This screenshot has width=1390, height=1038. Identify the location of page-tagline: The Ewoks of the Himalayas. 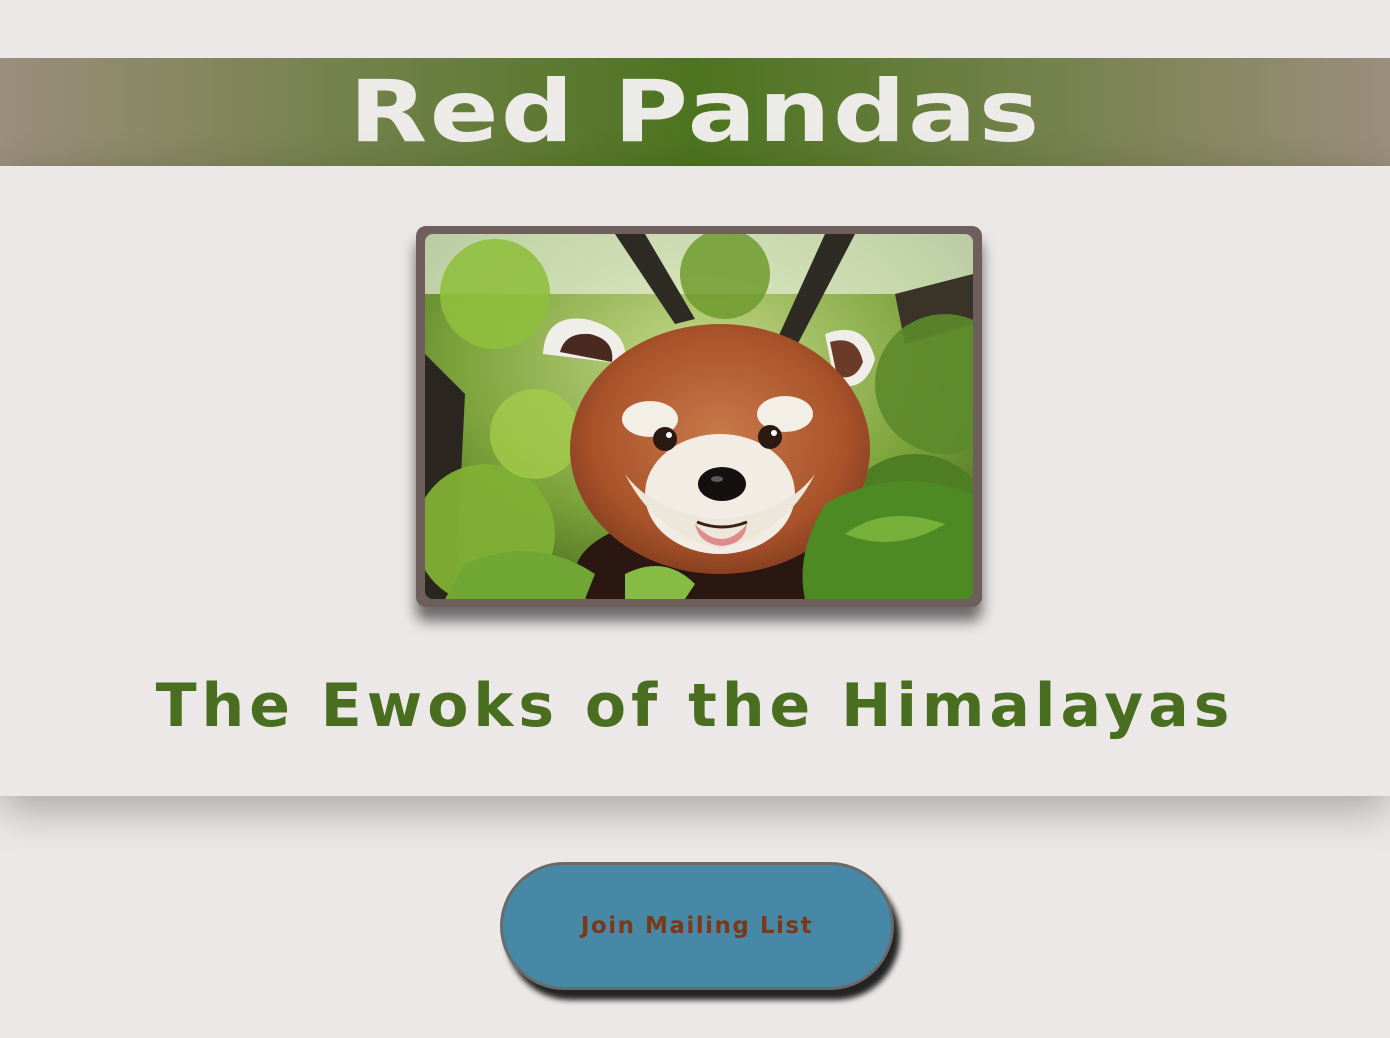
(695, 706).